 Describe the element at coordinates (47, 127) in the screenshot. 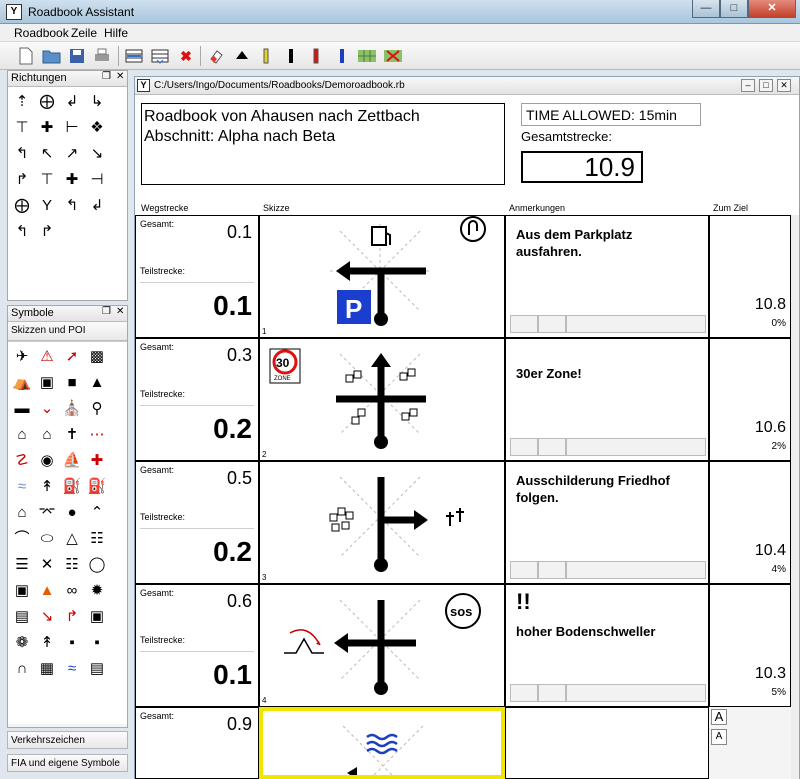

I see `direction-cross-icon: ✚` at that location.